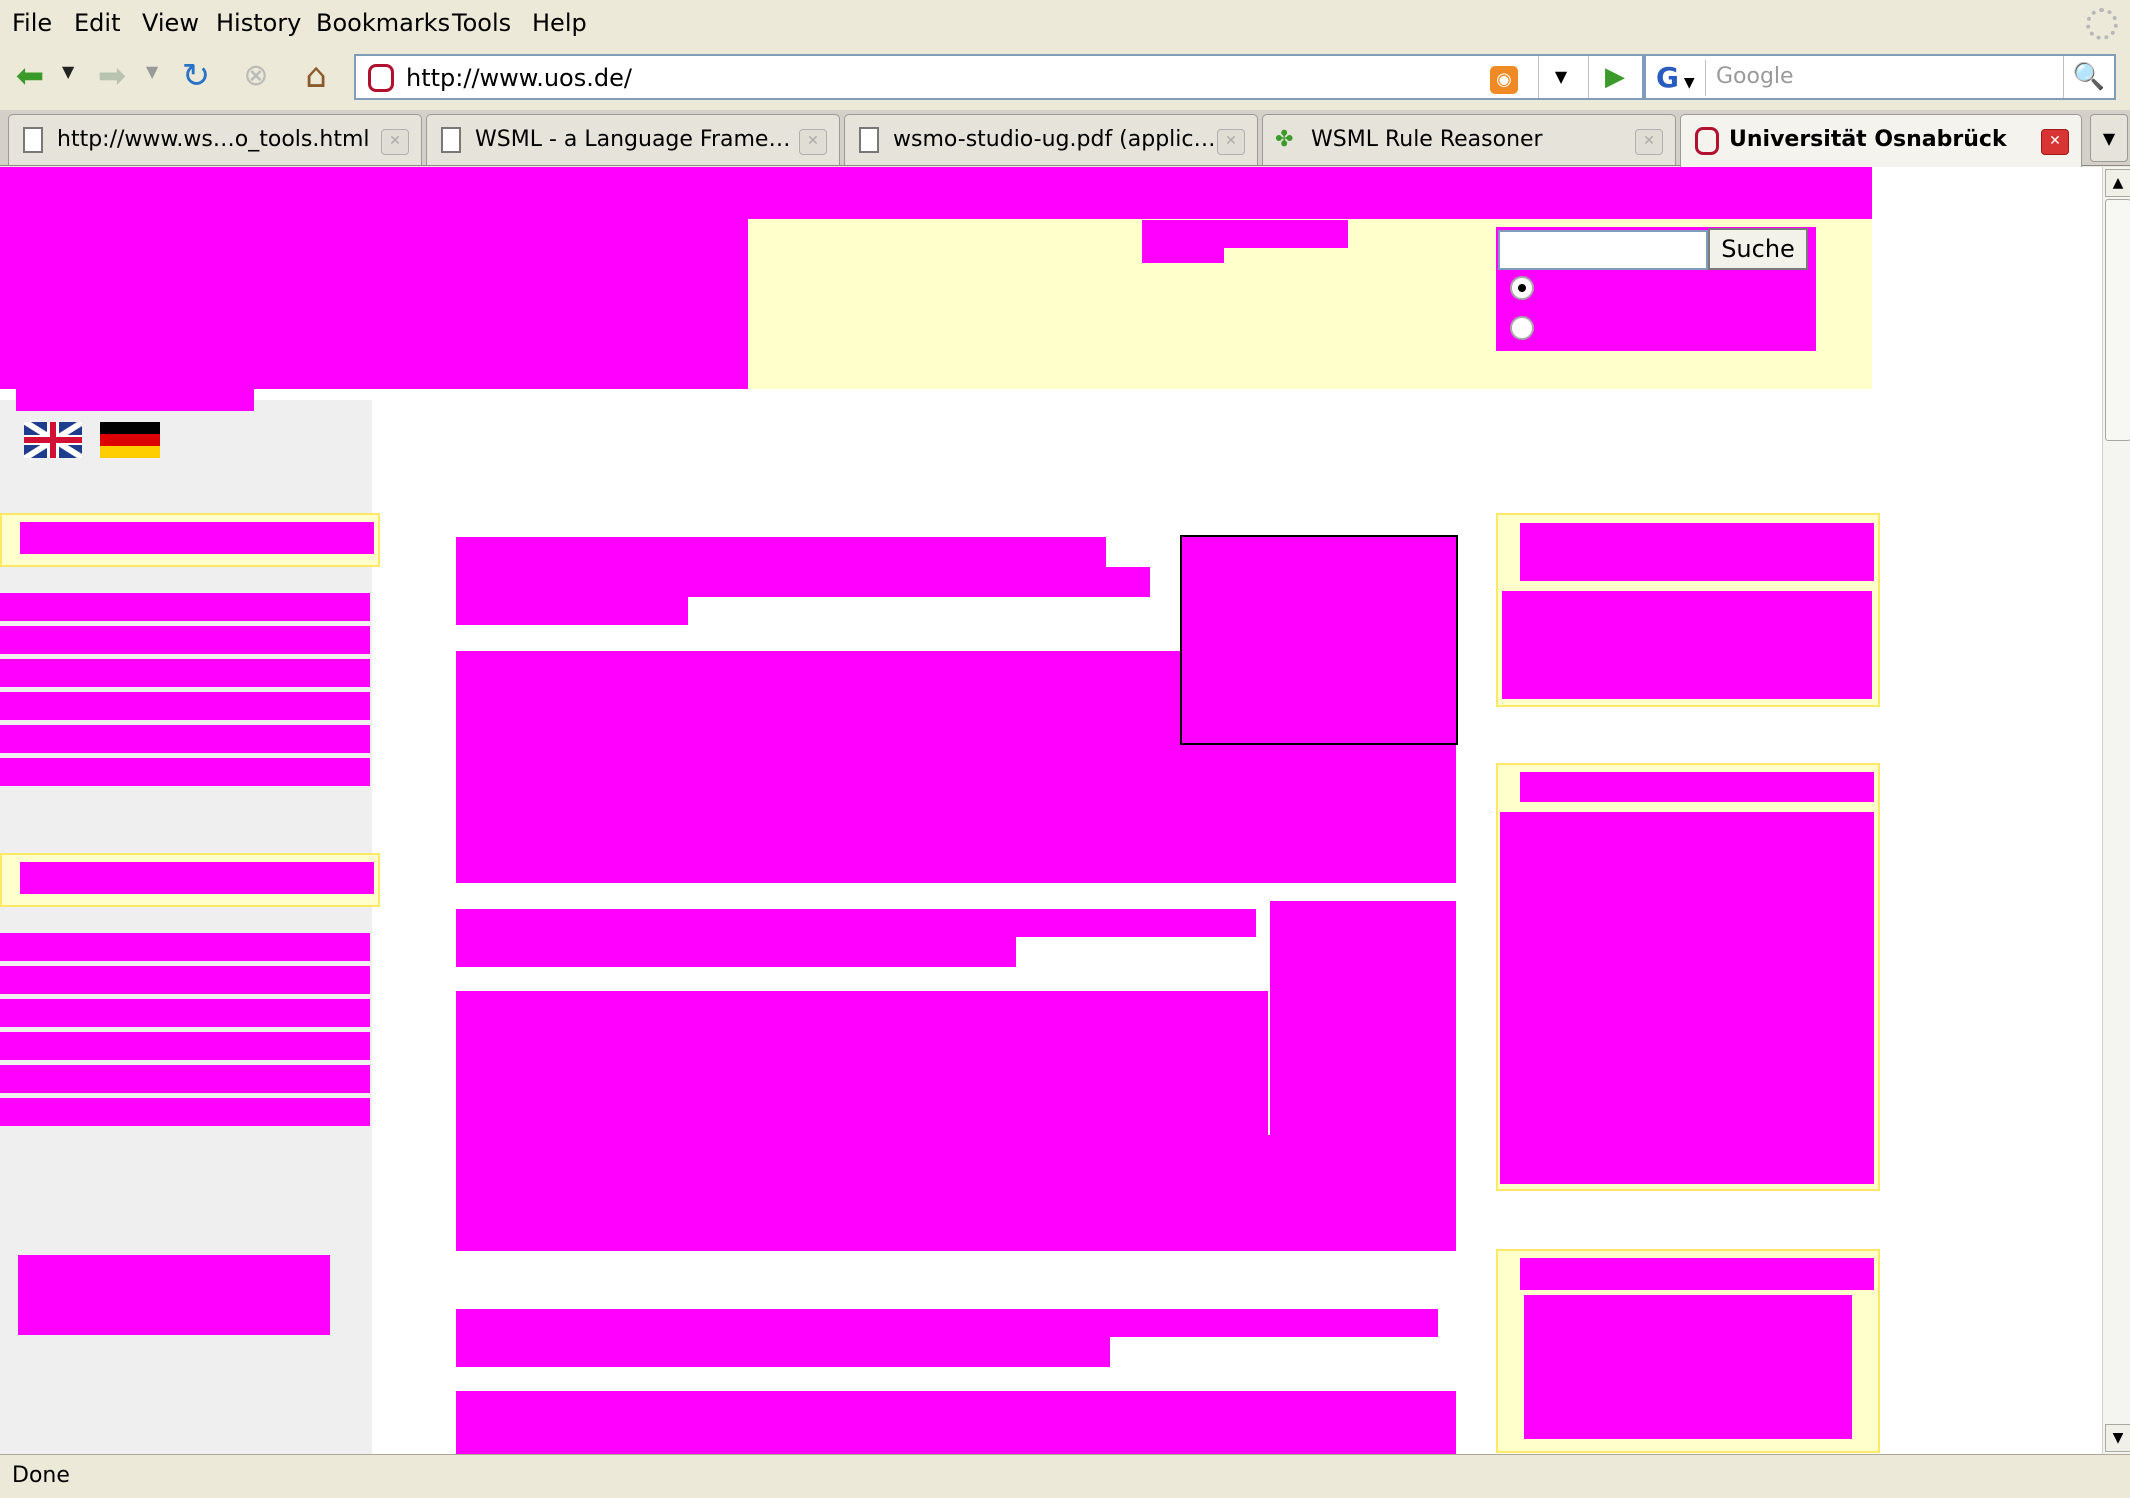 The width and height of the screenshot is (2130, 1498). Describe the element at coordinates (1868, 139) in the screenshot. I see `tab-label: Universität Osnabrück` at that location.